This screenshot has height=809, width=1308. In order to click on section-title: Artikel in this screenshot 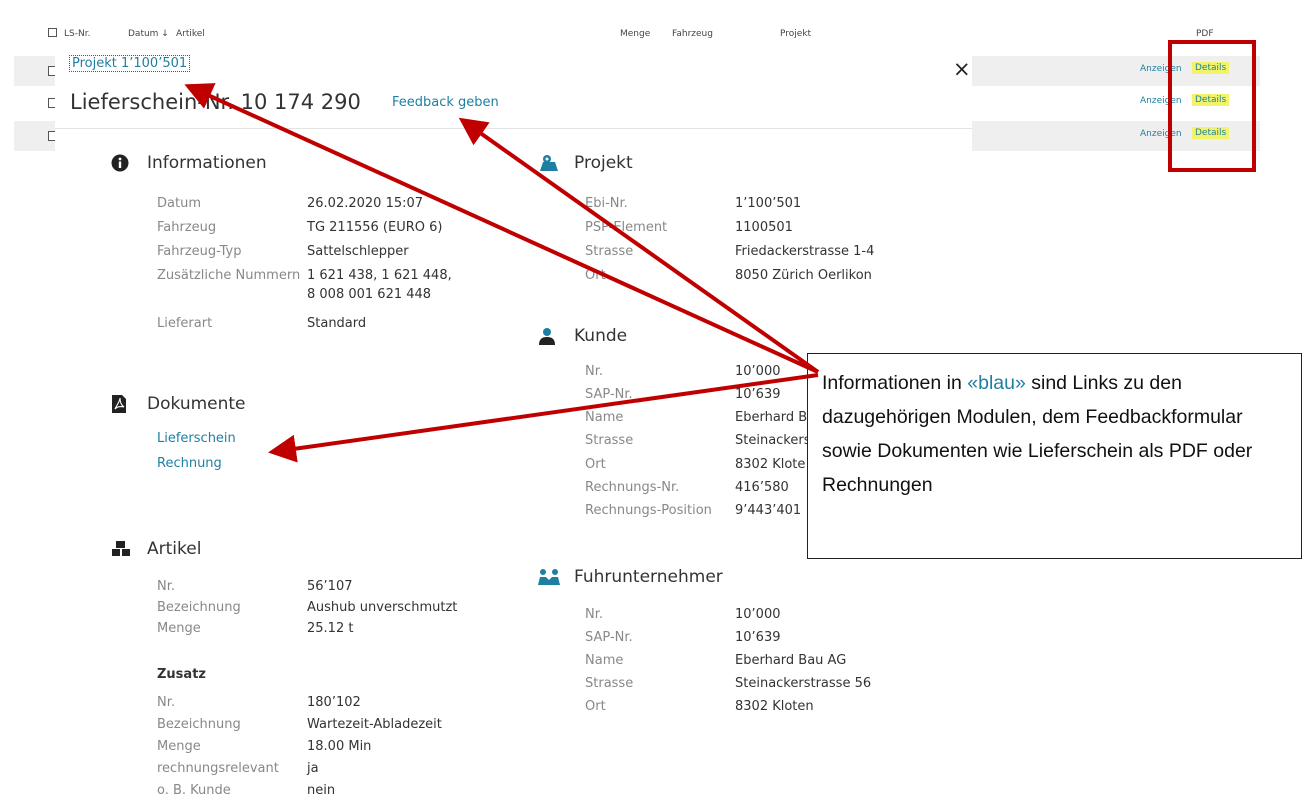, I will do `click(174, 549)`.